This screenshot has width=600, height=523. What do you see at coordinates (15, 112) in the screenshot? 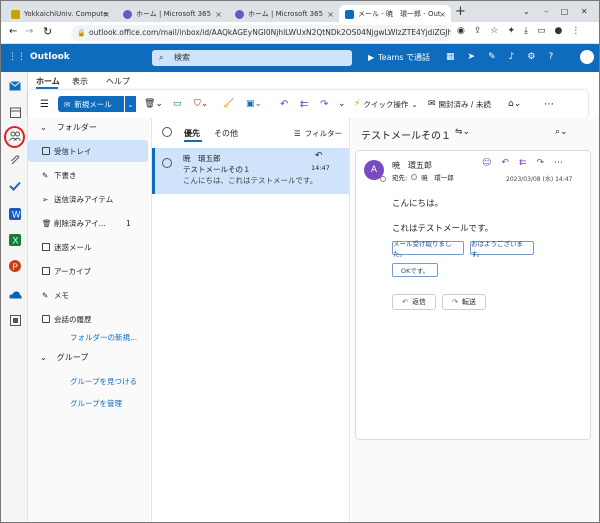
I see `calendar-icon` at bounding box center [15, 112].